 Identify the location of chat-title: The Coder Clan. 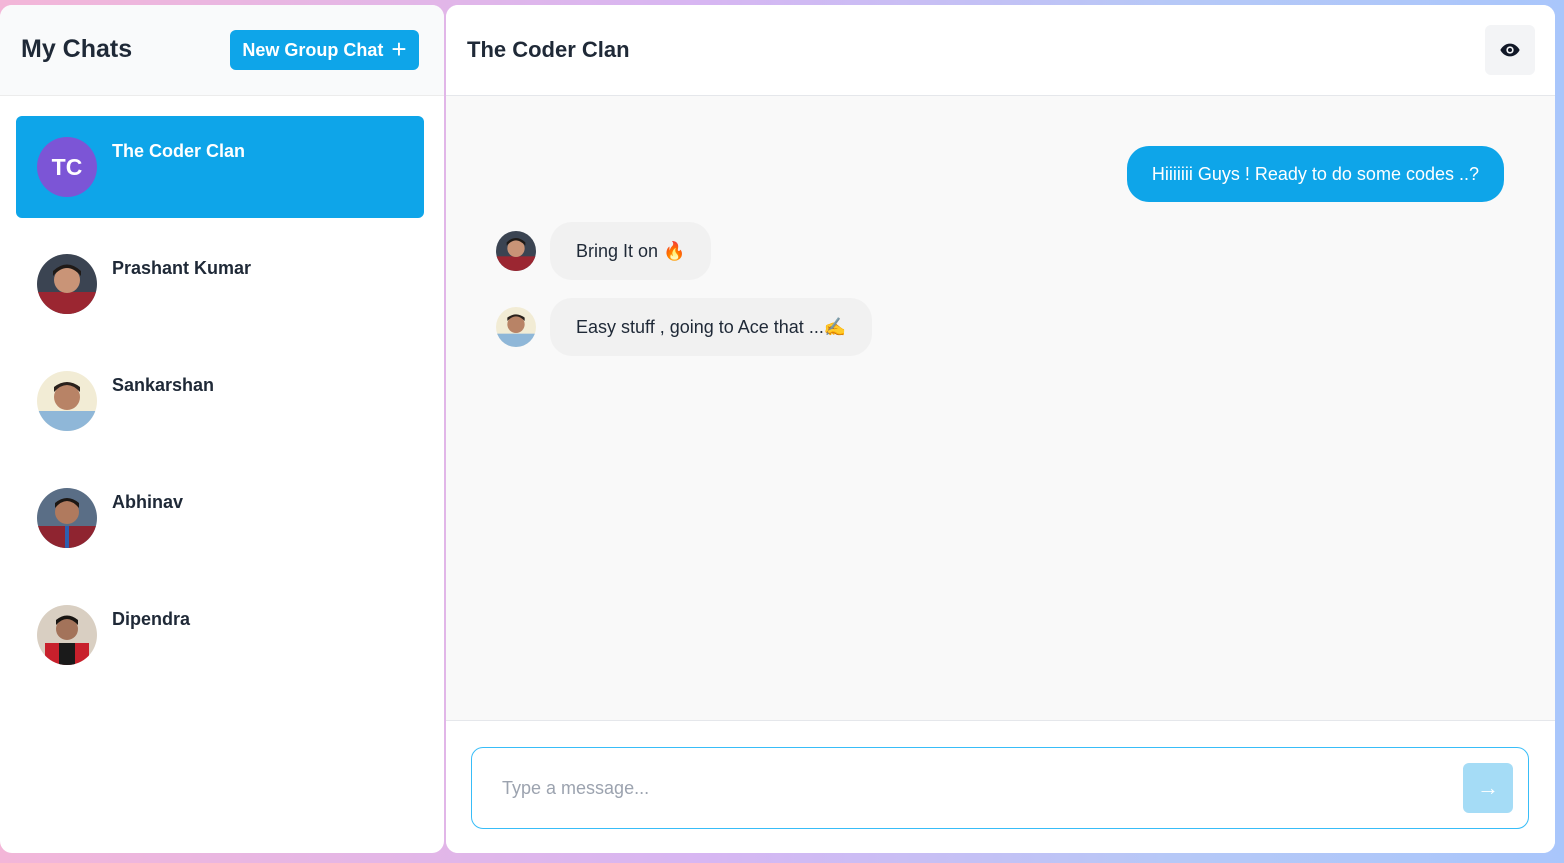
(548, 49).